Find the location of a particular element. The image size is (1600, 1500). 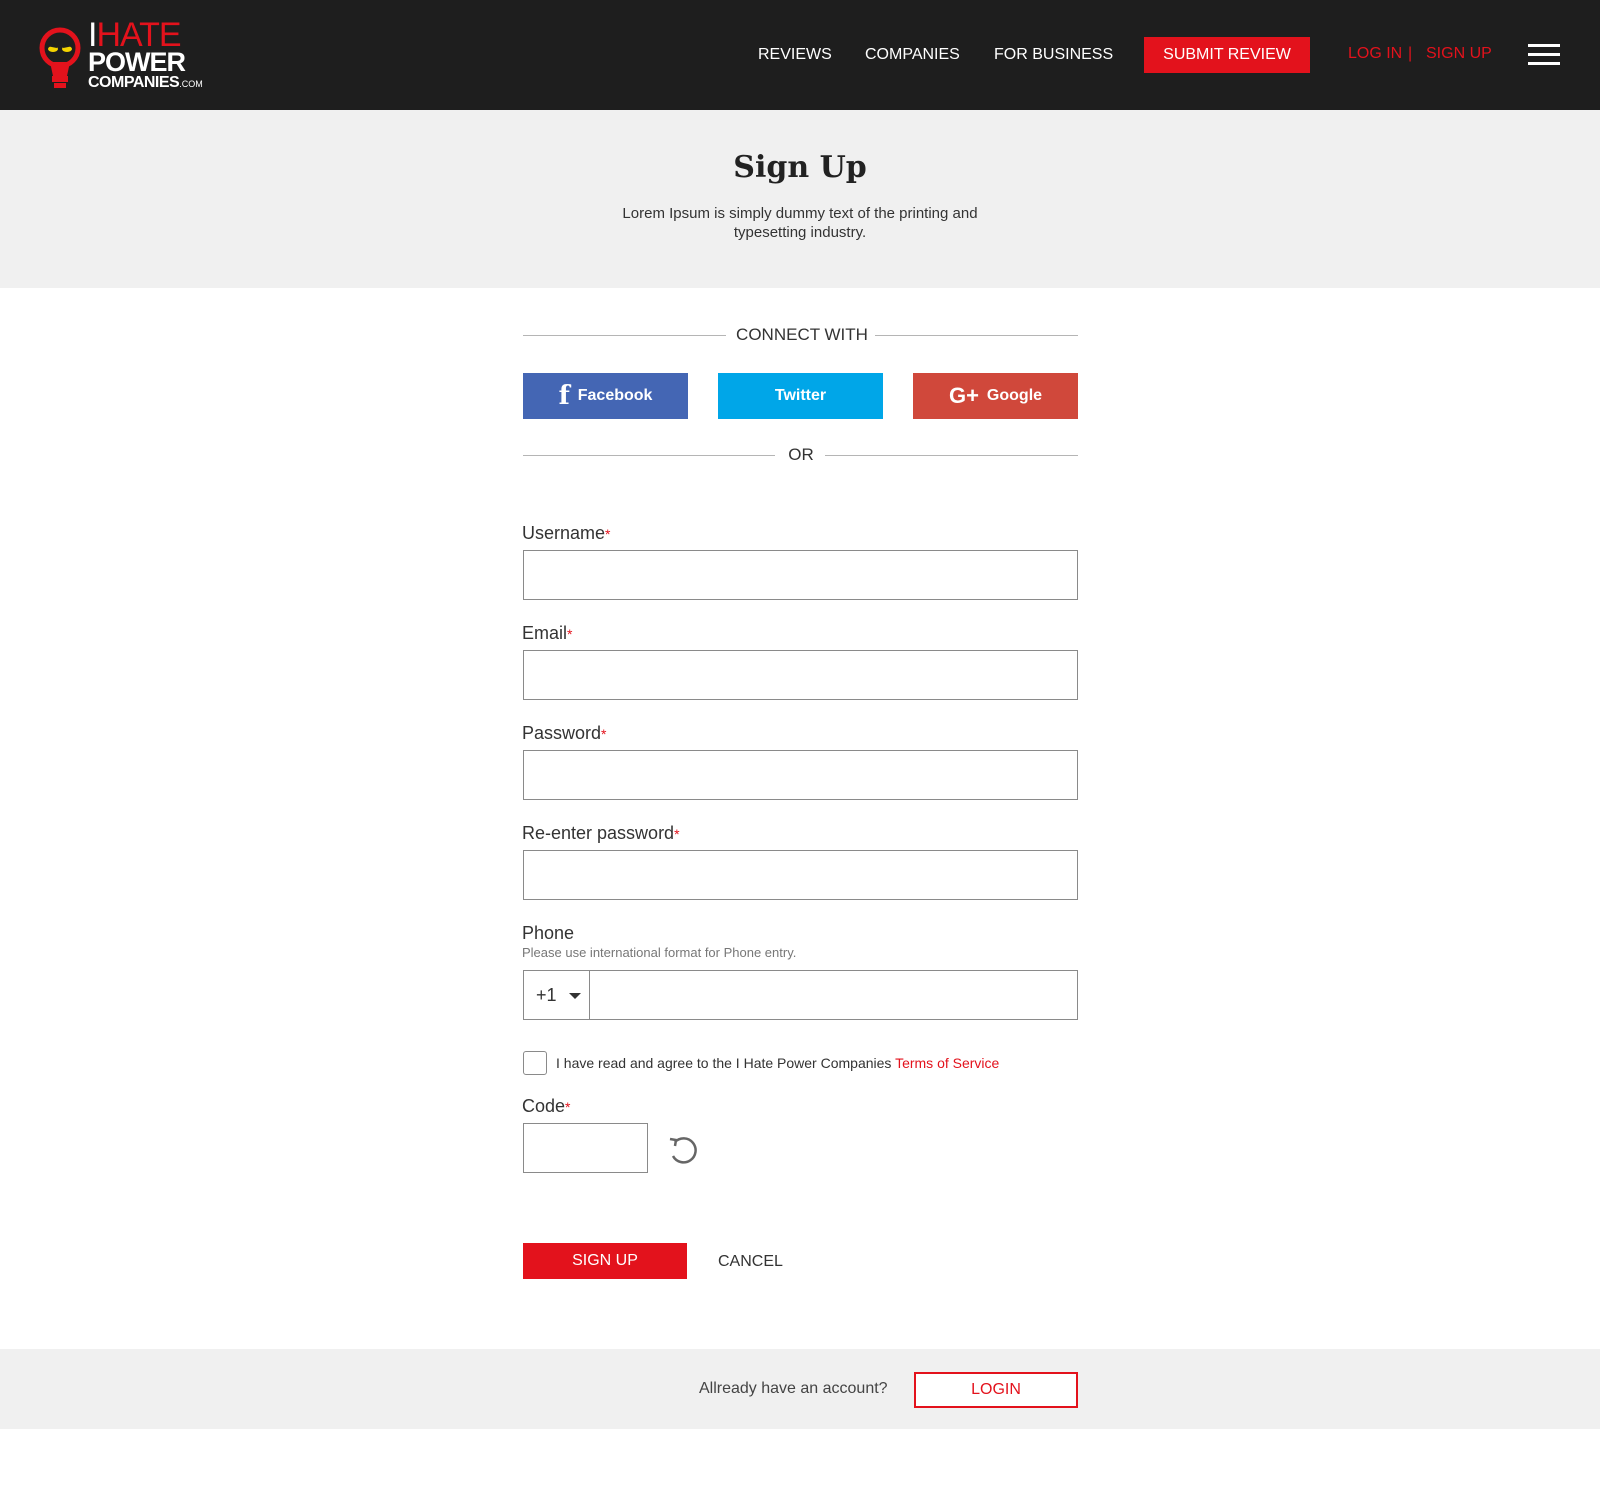

phone-field: +1 is located at coordinates (800, 995).